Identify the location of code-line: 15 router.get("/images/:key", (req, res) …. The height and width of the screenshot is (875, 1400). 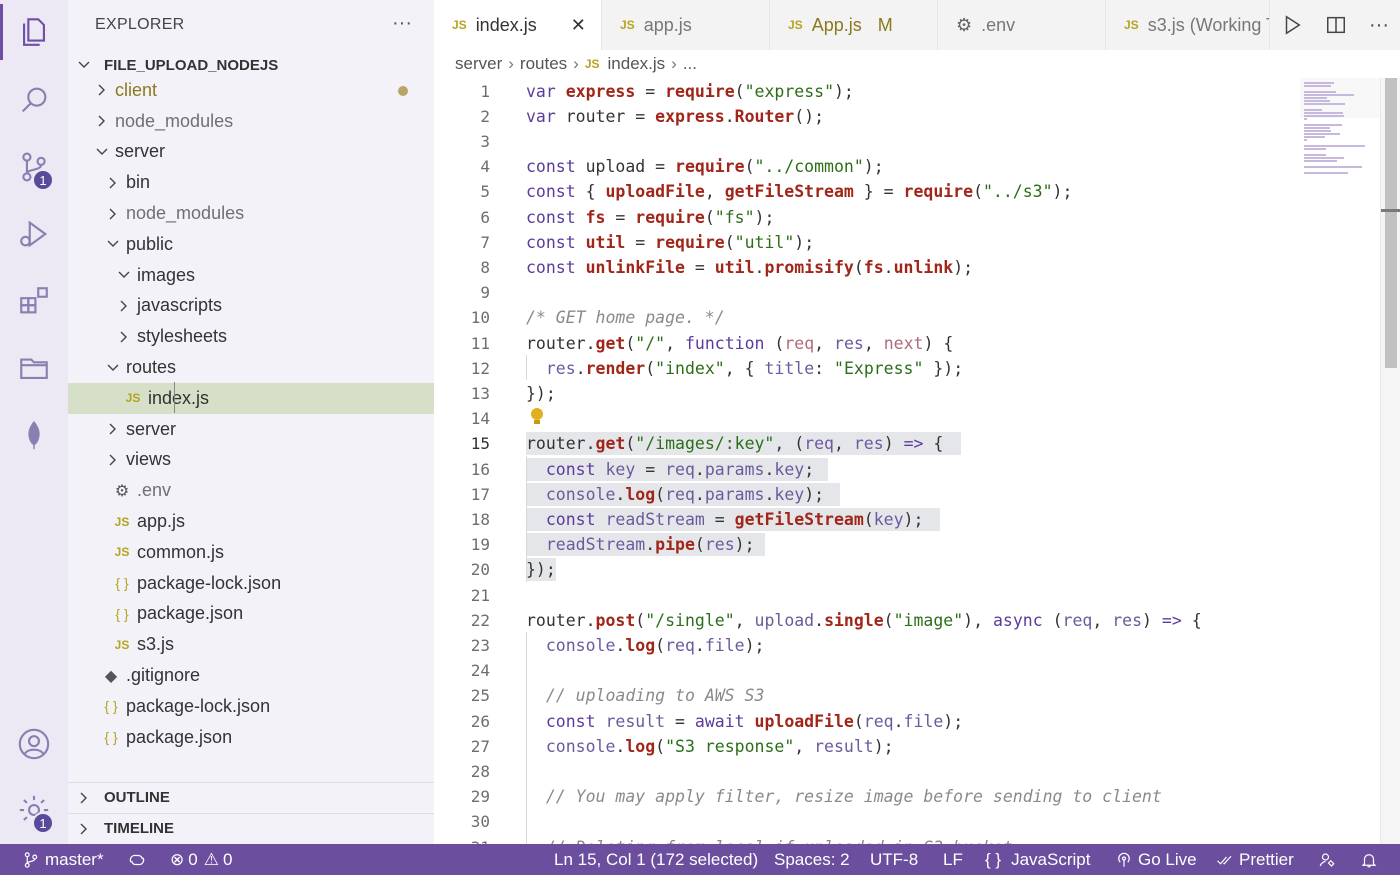
(867, 443).